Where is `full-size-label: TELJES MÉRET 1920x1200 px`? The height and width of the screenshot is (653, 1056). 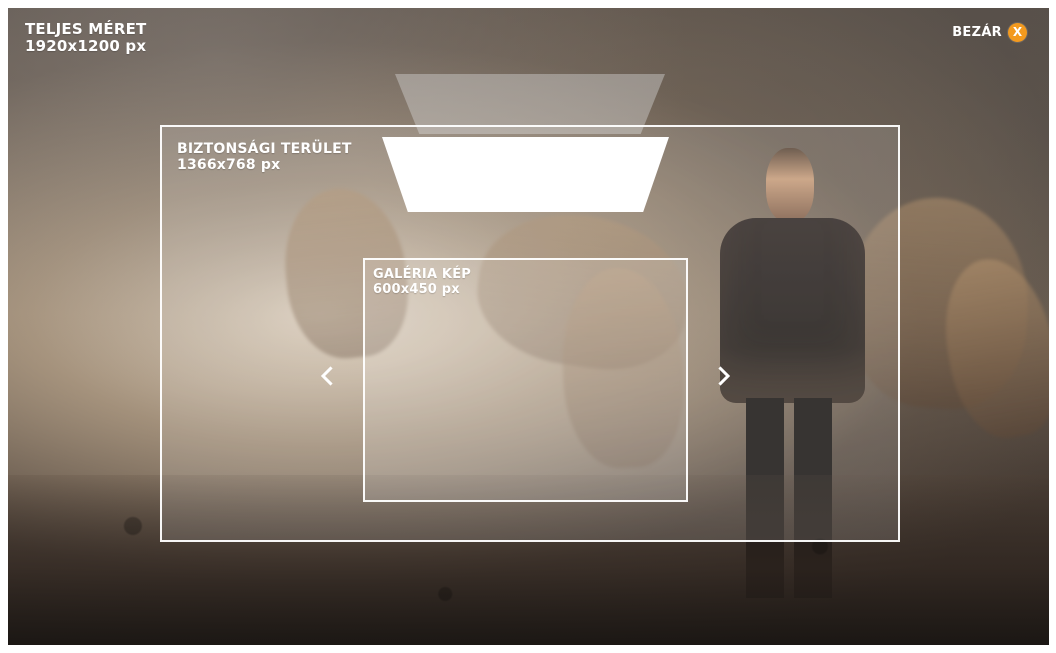 full-size-label: TELJES MÉRET 1920x1200 px is located at coordinates (86, 38).